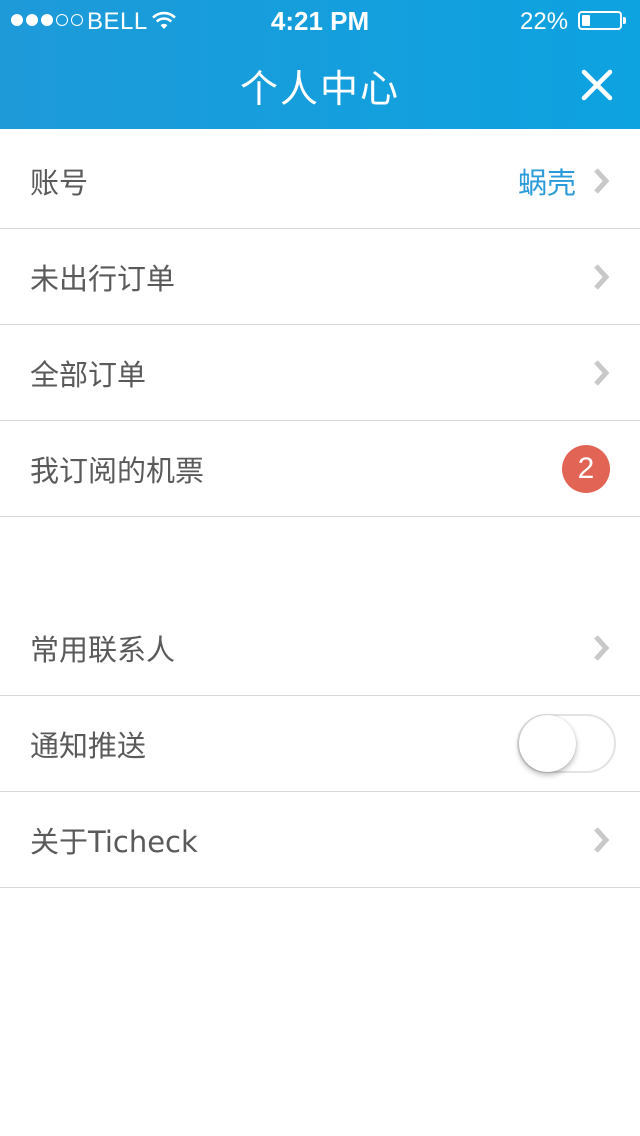  I want to click on menu-item-label: 通知推送, so click(88, 745).